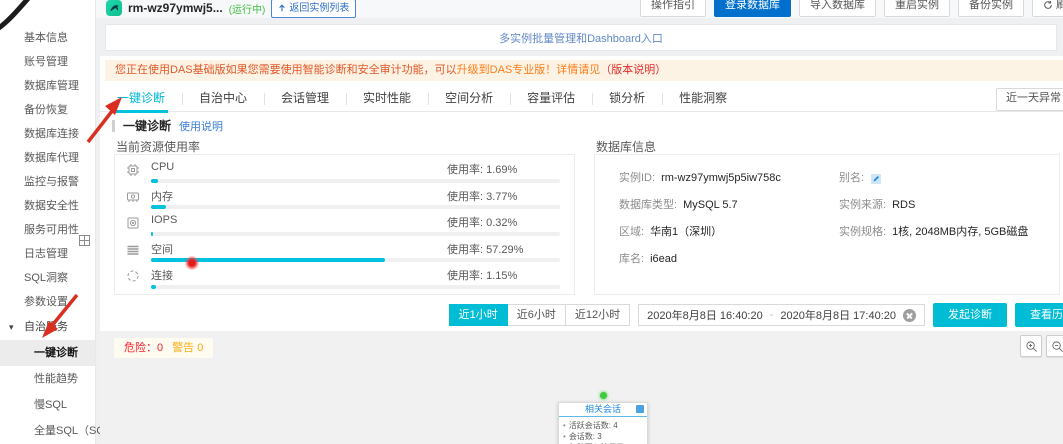 This screenshot has width=1063, height=444. I want to click on field-label: 别名:, so click(852, 178).